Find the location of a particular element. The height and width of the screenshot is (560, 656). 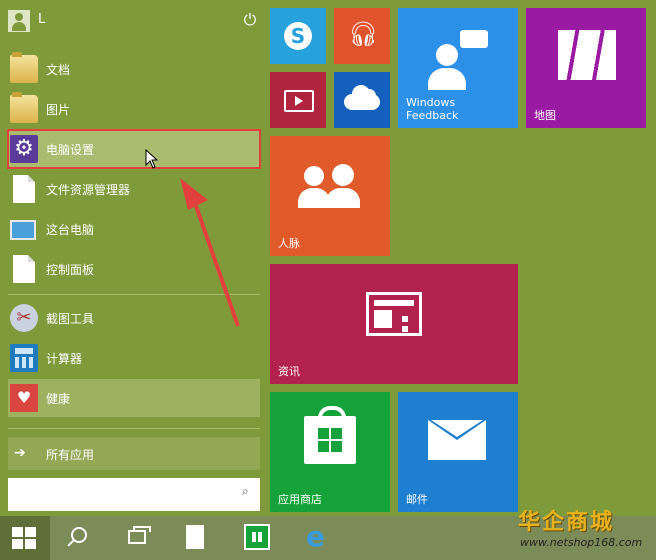

watermark: 华企商城 www.netshop168.com is located at coordinates (582, 528).